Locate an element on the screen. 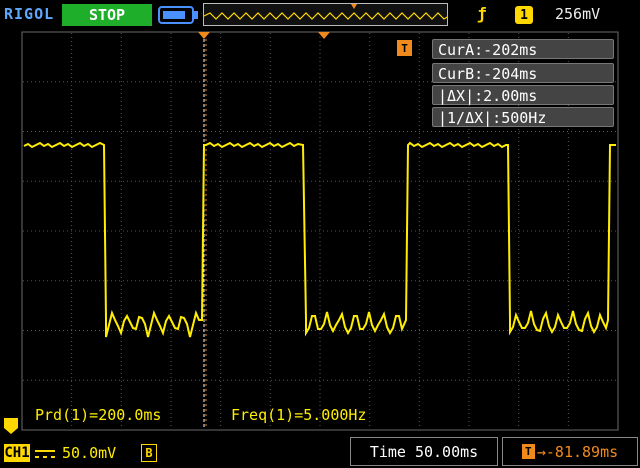 This screenshot has width=640, height=468. memory-depth-overview is located at coordinates (325, 14).